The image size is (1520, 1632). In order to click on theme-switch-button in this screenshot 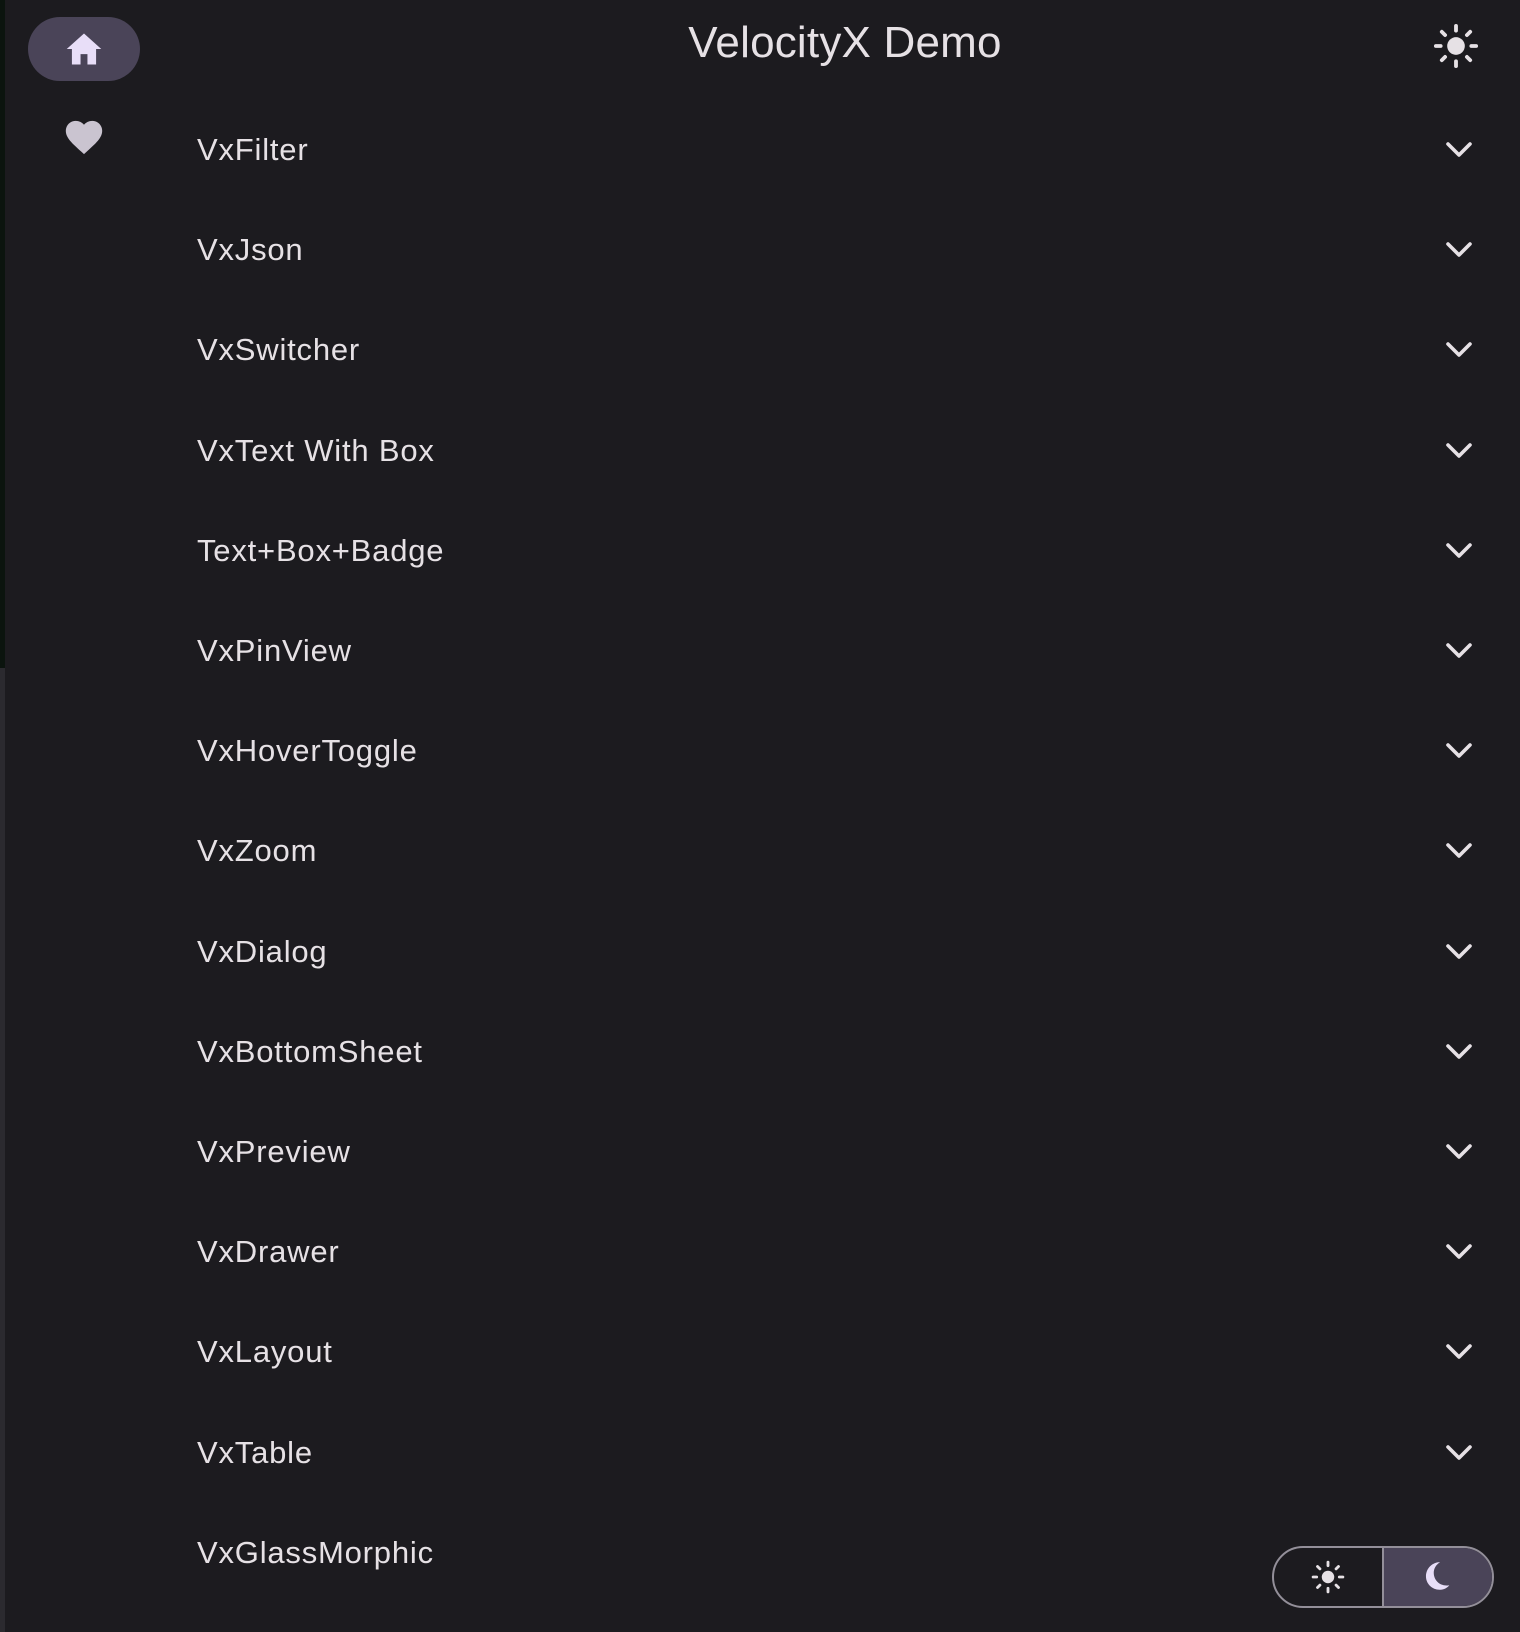, I will do `click(1456, 46)`.